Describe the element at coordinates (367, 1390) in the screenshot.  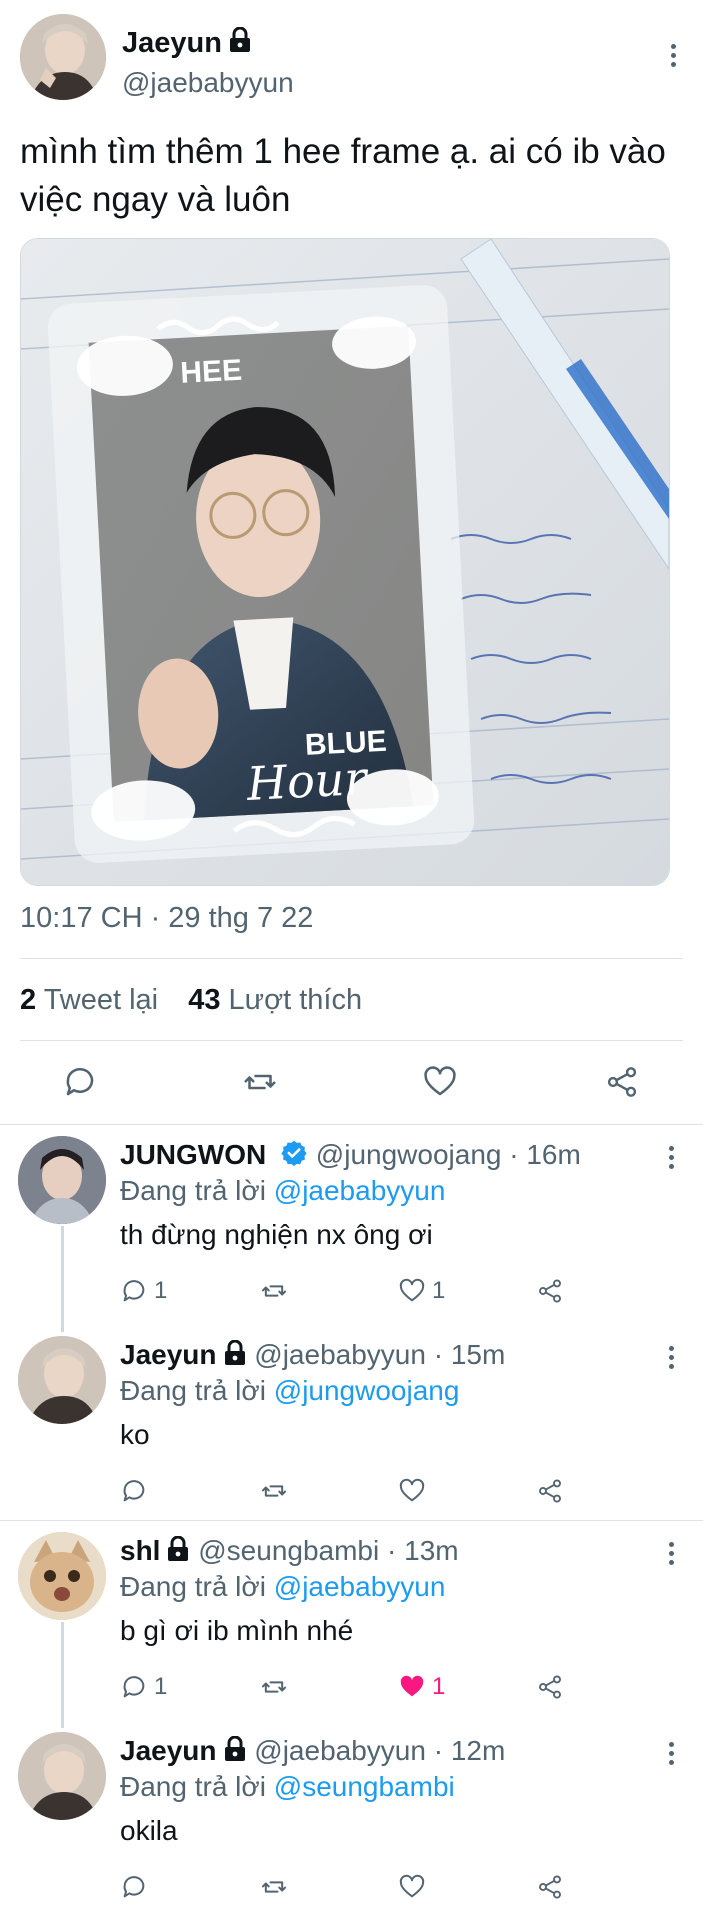
I see `replying-to-link: @jungwoojang` at that location.